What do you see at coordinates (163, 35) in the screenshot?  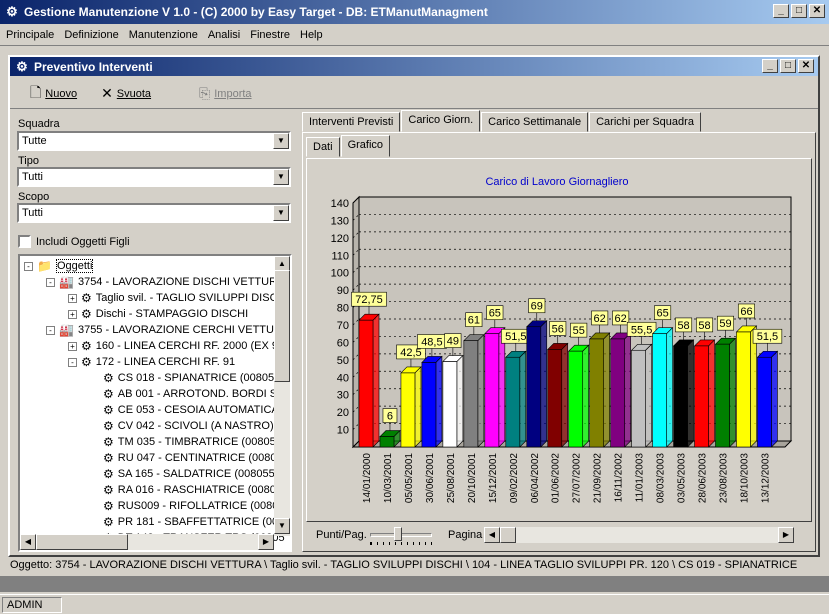 I see `menu-manutenzione: Manutenzione` at bounding box center [163, 35].